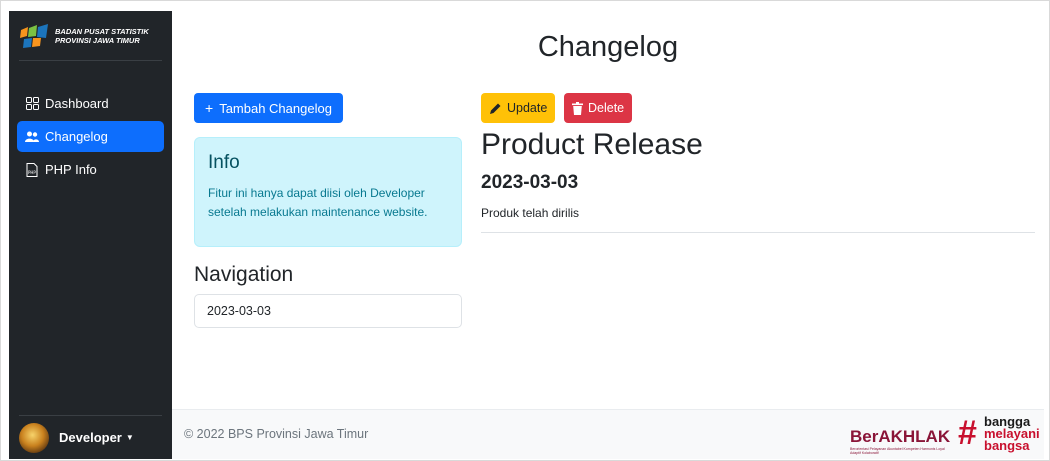  Describe the element at coordinates (1012, 434) in the screenshot. I see `bangga-words: bangga melayani bangsa` at that location.